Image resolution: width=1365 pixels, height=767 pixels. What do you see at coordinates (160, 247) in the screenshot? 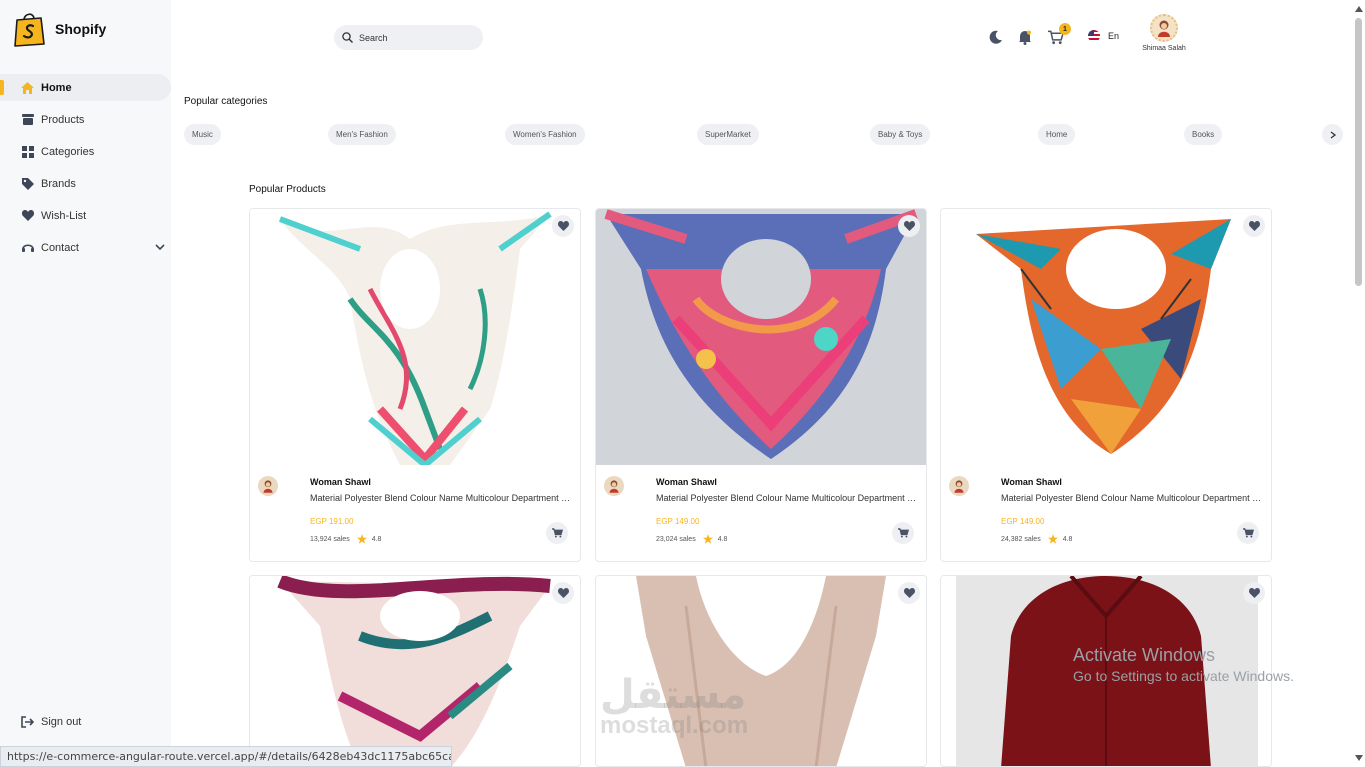
I see `chevron-down-icon` at bounding box center [160, 247].